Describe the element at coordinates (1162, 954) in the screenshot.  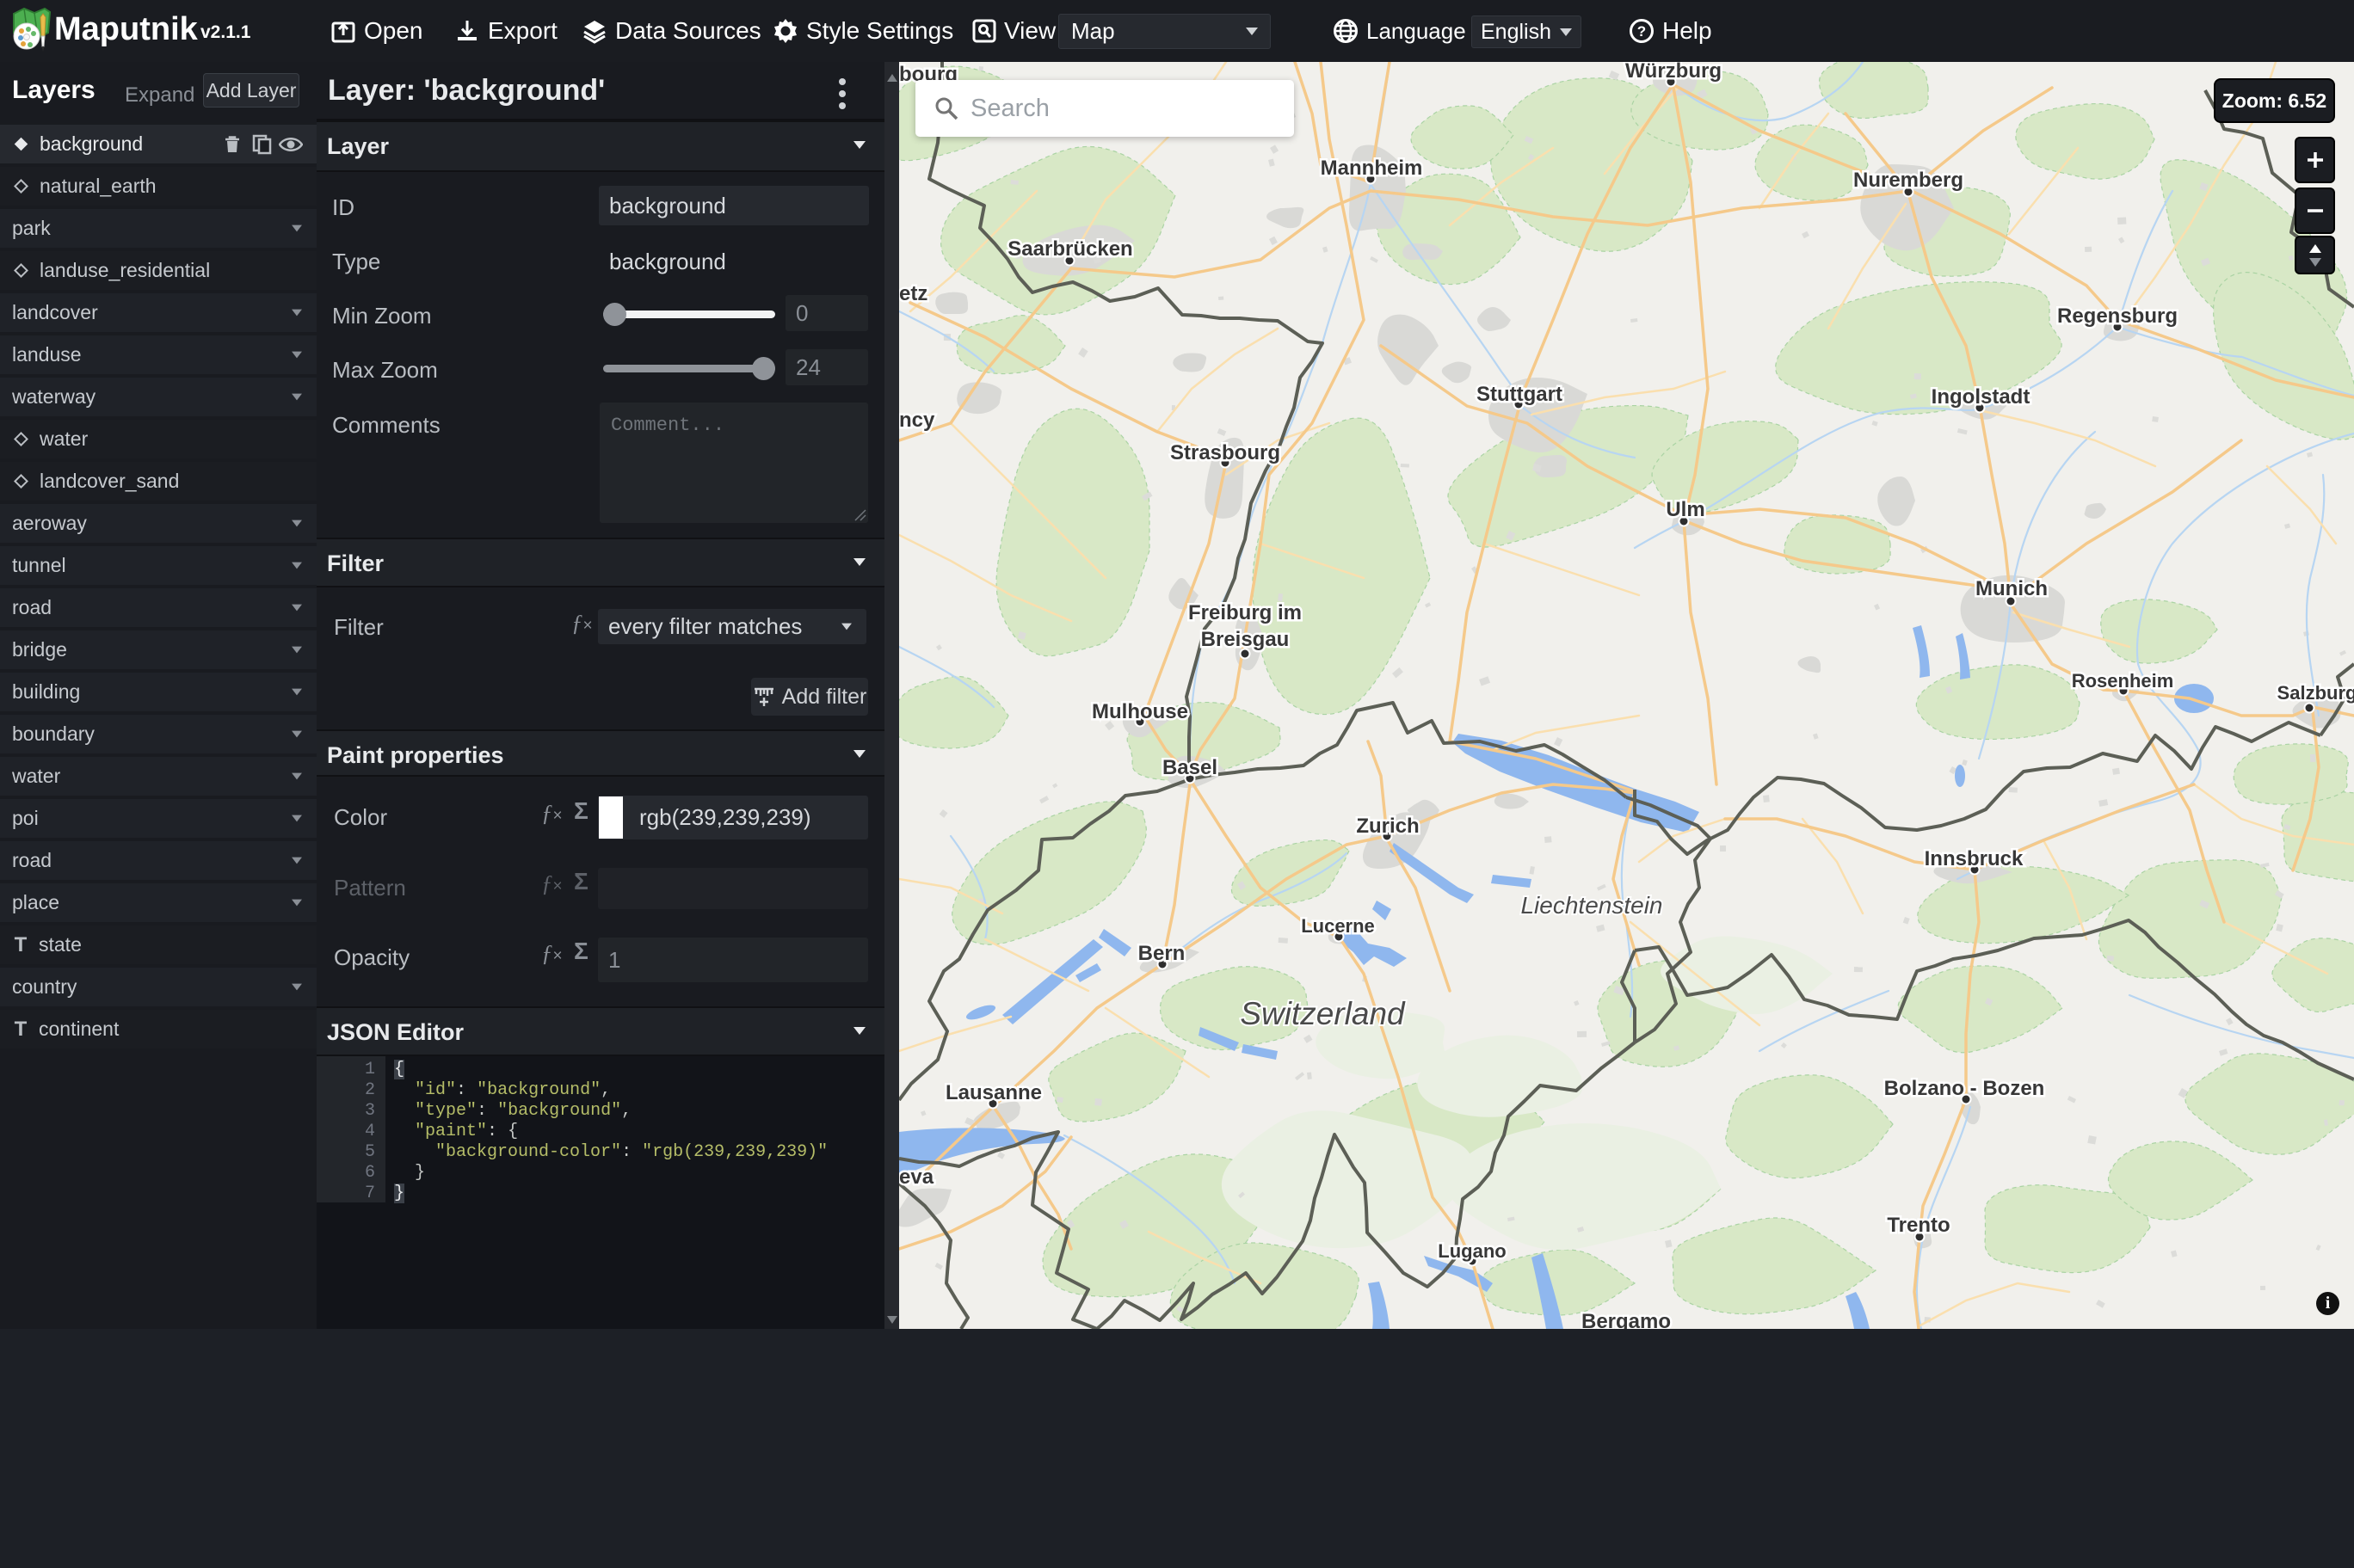
I see `svg-text: Bern` at that location.